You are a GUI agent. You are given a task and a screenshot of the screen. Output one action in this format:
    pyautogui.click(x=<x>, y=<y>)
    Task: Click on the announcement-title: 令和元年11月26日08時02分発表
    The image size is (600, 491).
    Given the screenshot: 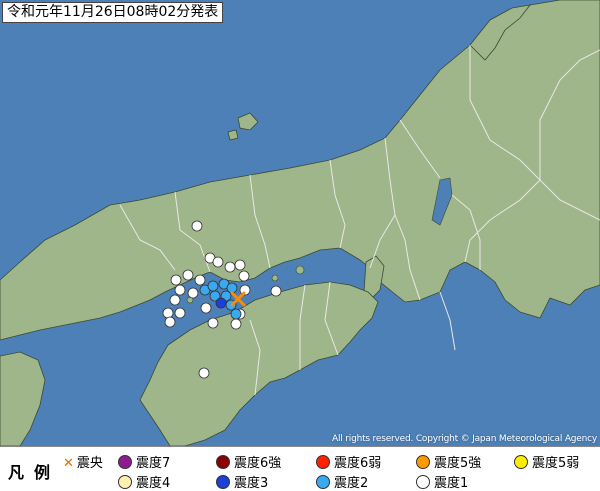 What is the action you would take?
    pyautogui.click(x=113, y=12)
    